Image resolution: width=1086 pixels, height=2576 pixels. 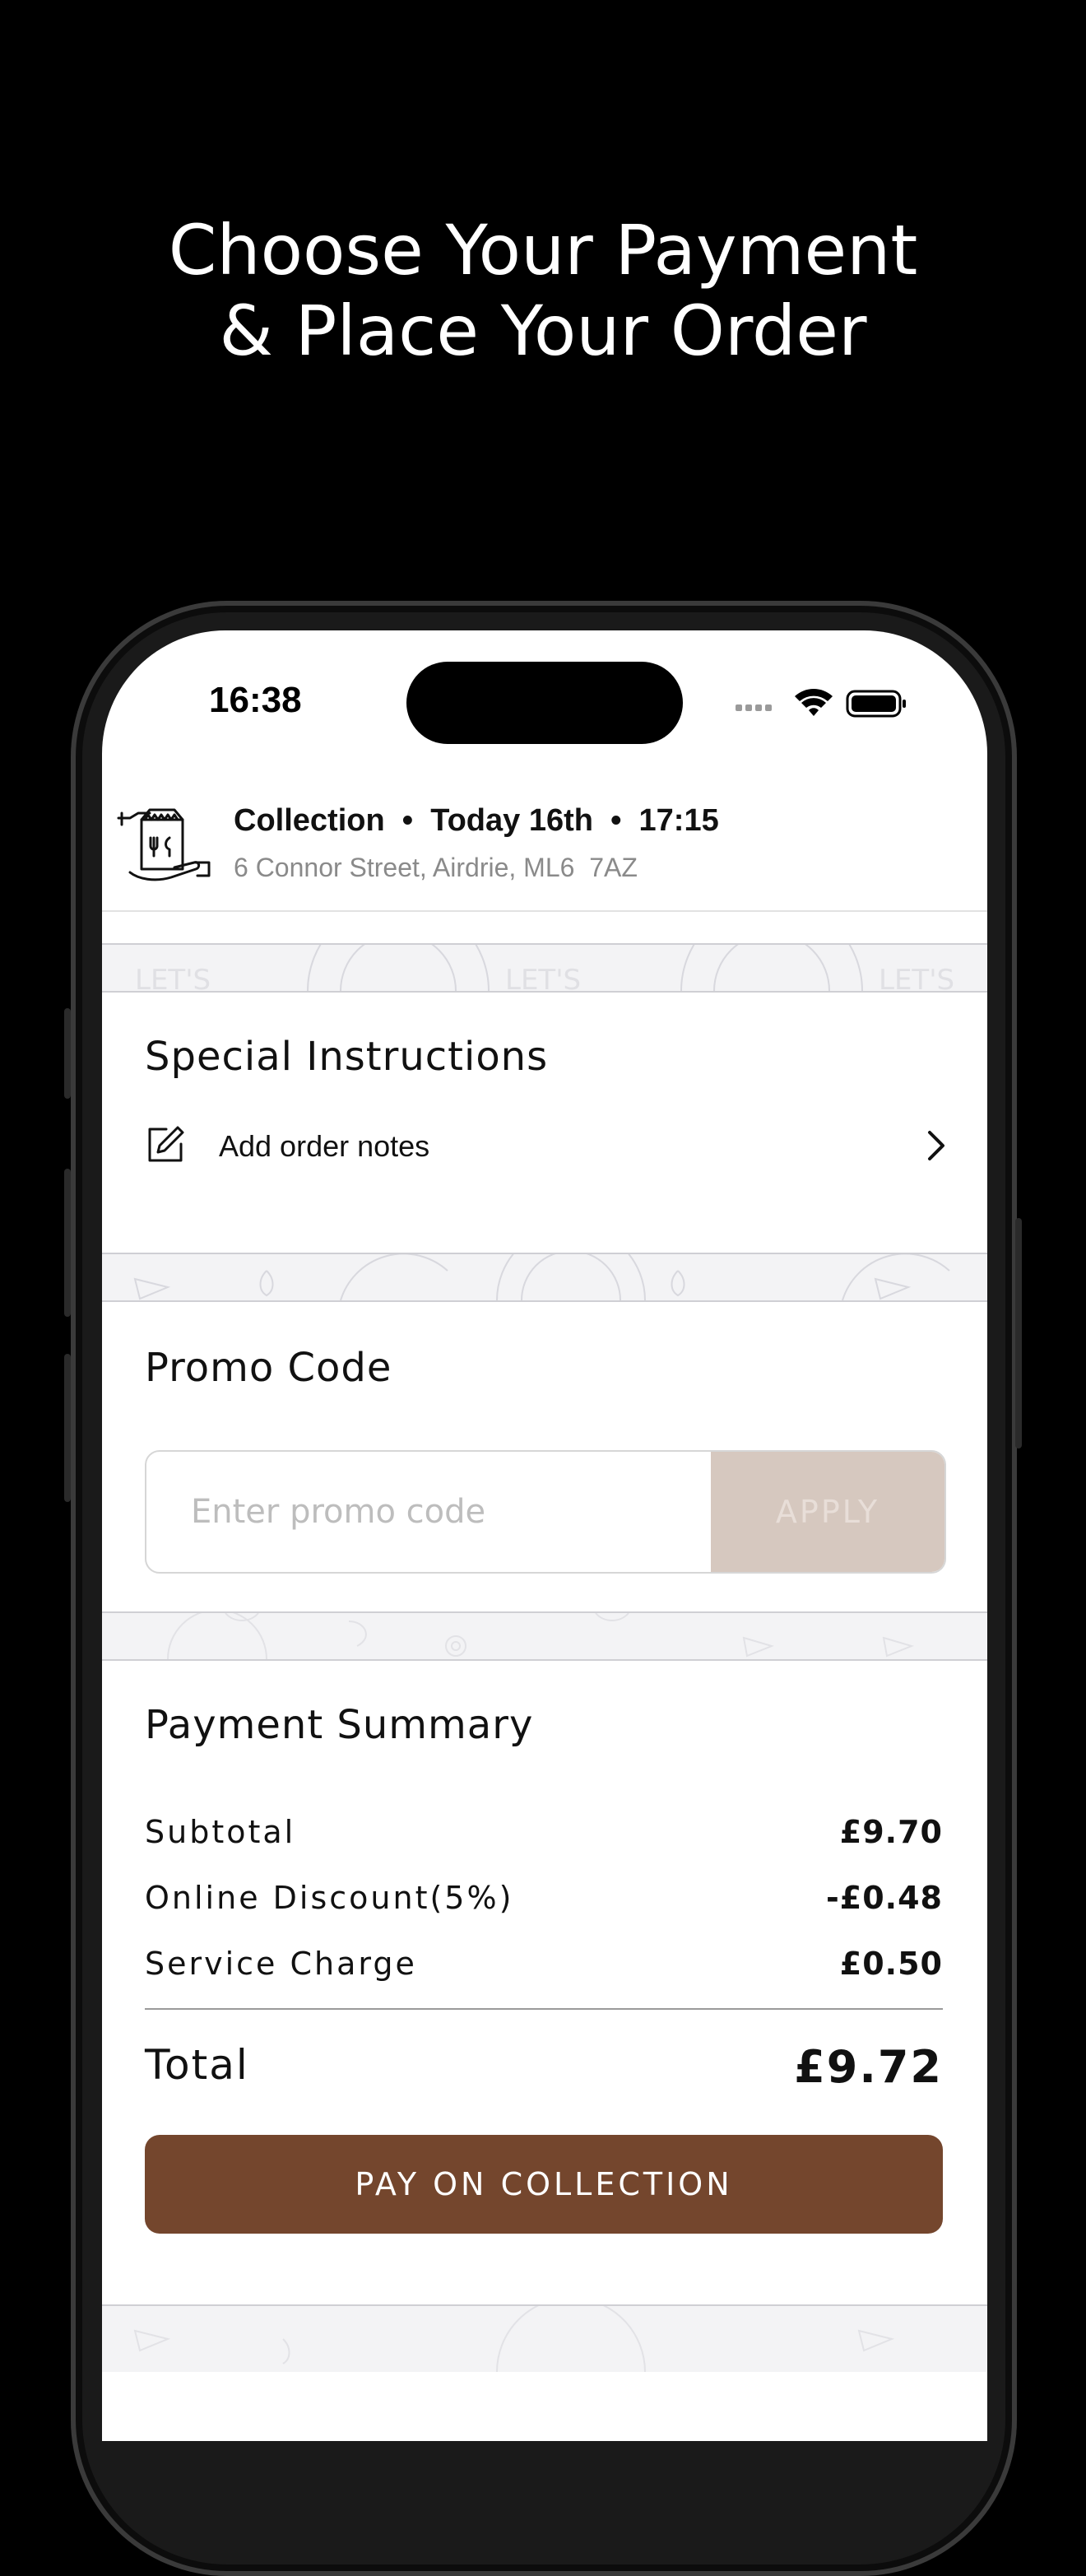 What do you see at coordinates (543, 331) in the screenshot?
I see `headline-line-2: & Place Your Order` at bounding box center [543, 331].